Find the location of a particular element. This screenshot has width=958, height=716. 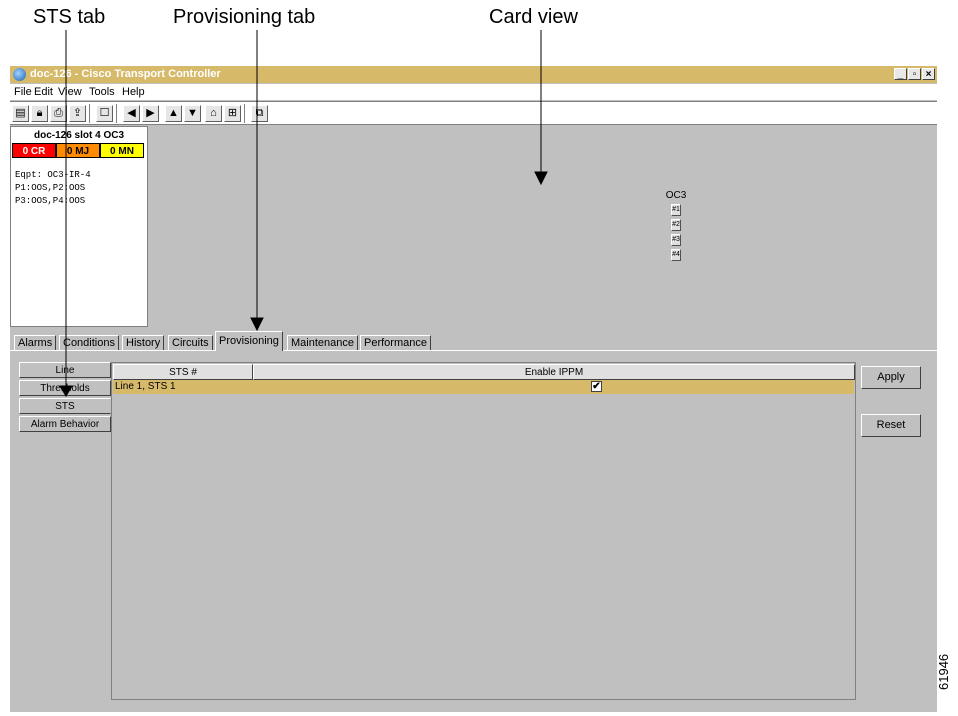

callout-card-view: Card view is located at coordinates (533, 17).